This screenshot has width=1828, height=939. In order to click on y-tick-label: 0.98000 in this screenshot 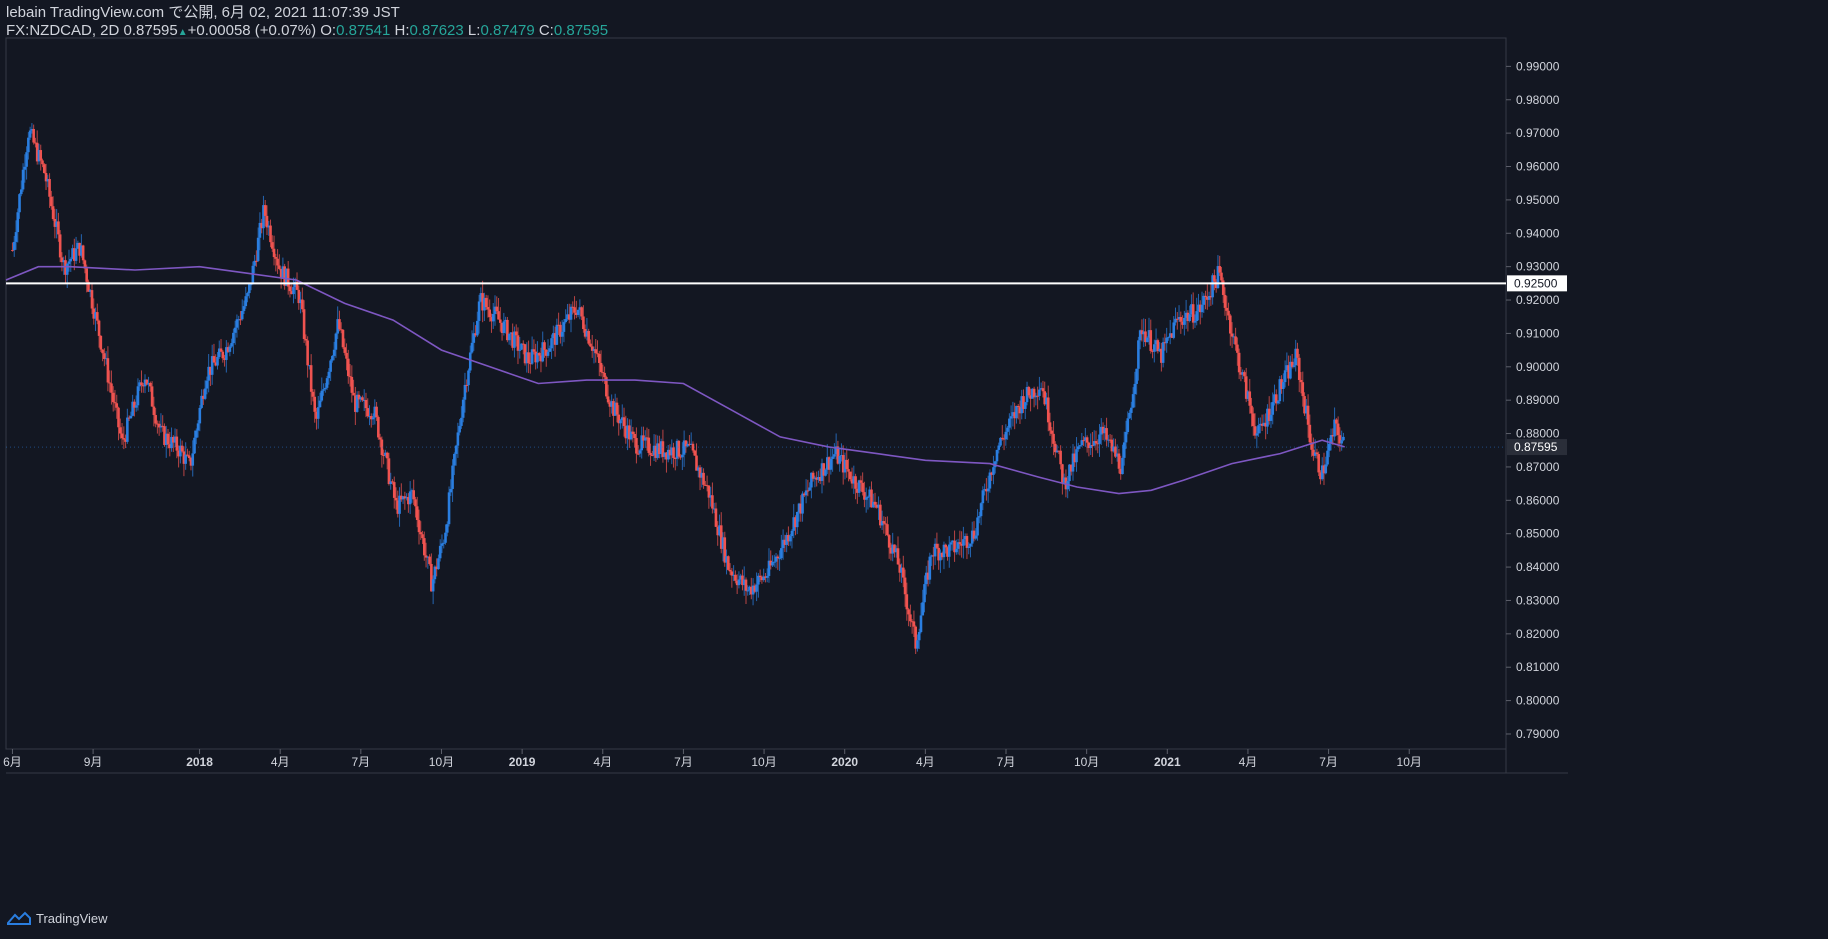, I will do `click(1538, 100)`.